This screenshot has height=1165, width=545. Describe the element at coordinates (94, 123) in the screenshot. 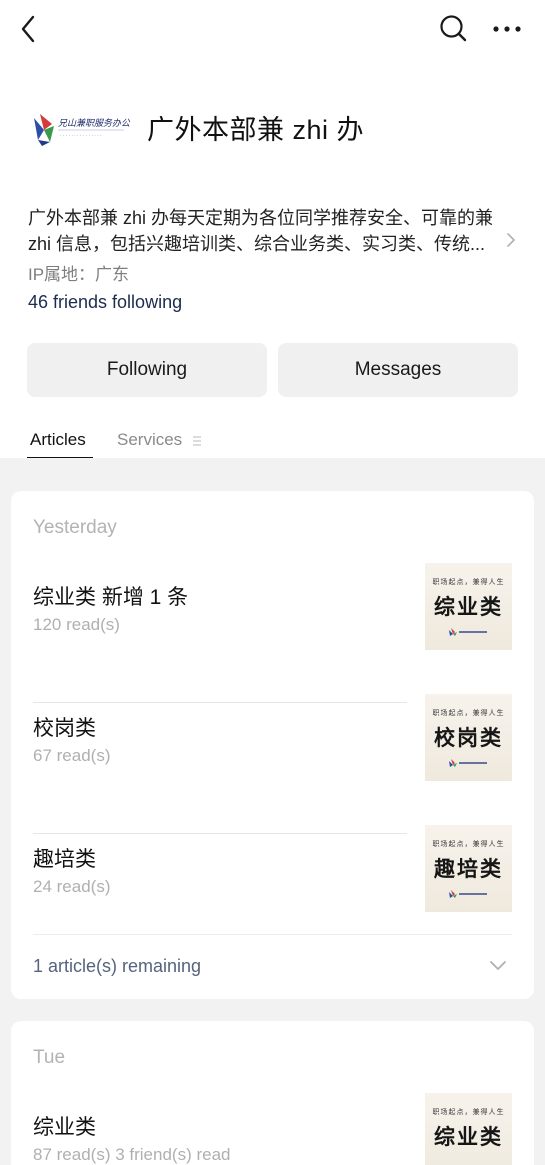

I see `svg-text: 兄山兼职服务办公室` at that location.